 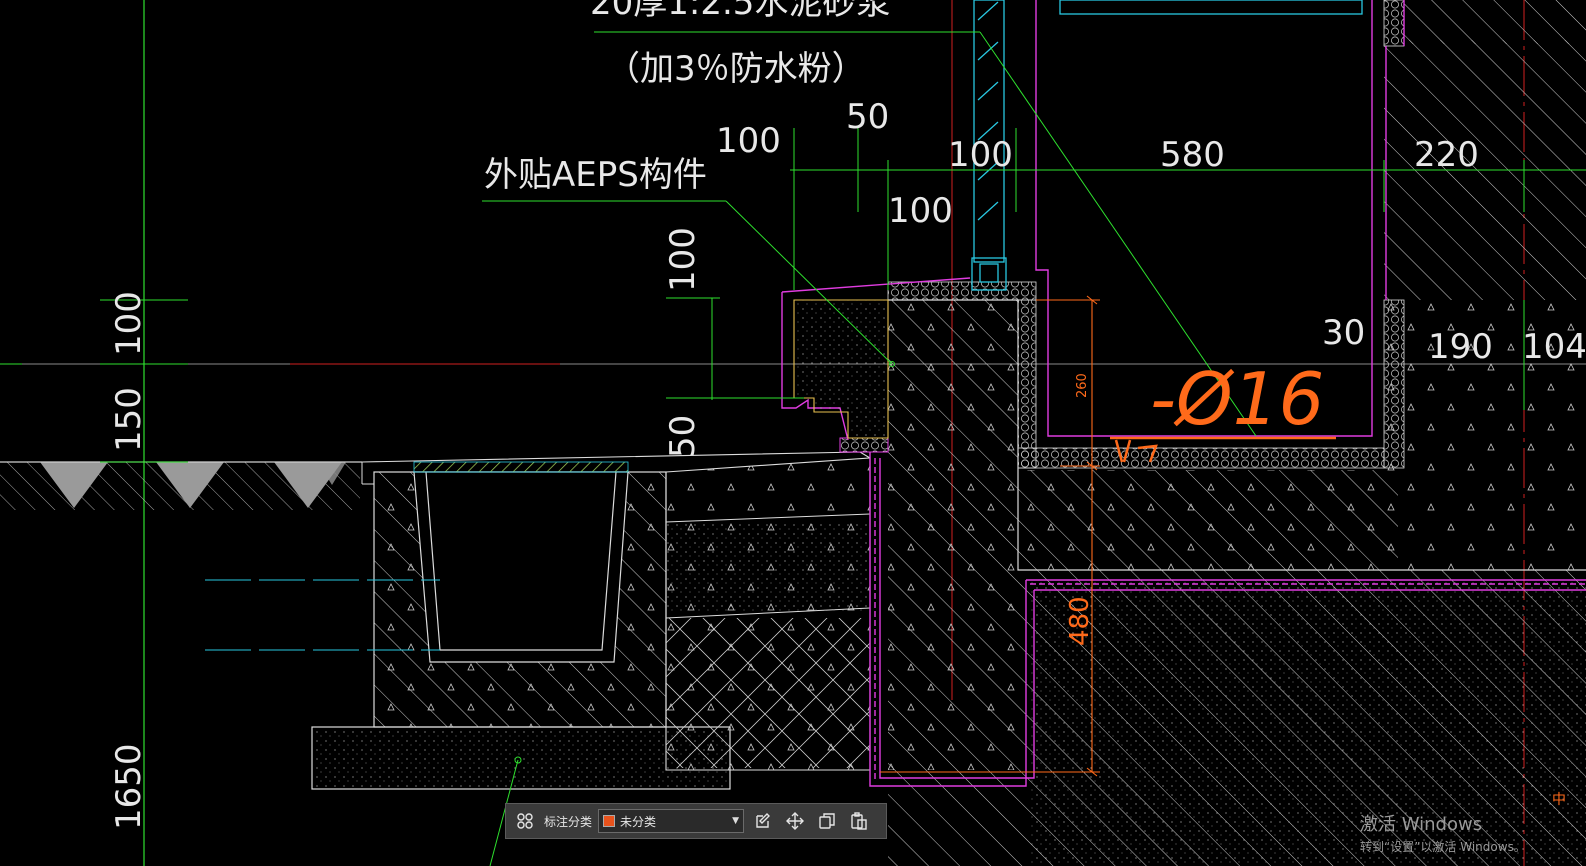 I want to click on windows-activation-watermark: 激活 Windows 转到“设置”以激活 Windows。, so click(x=1443, y=832).